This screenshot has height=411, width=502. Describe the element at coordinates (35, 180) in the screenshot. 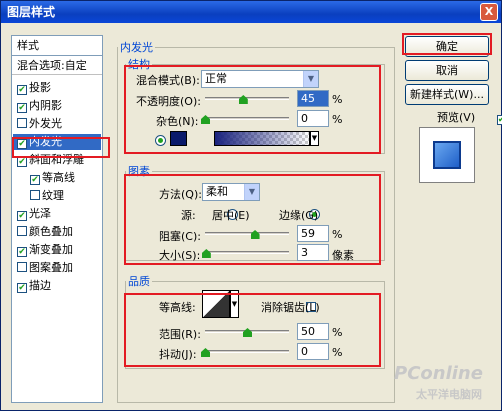

I see `checkbox-contour: ✔` at that location.